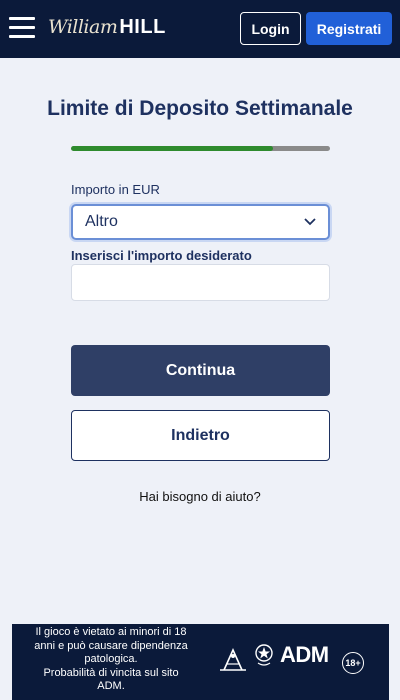  What do you see at coordinates (304, 654) in the screenshot?
I see `adm-logo-text: ADM` at bounding box center [304, 654].